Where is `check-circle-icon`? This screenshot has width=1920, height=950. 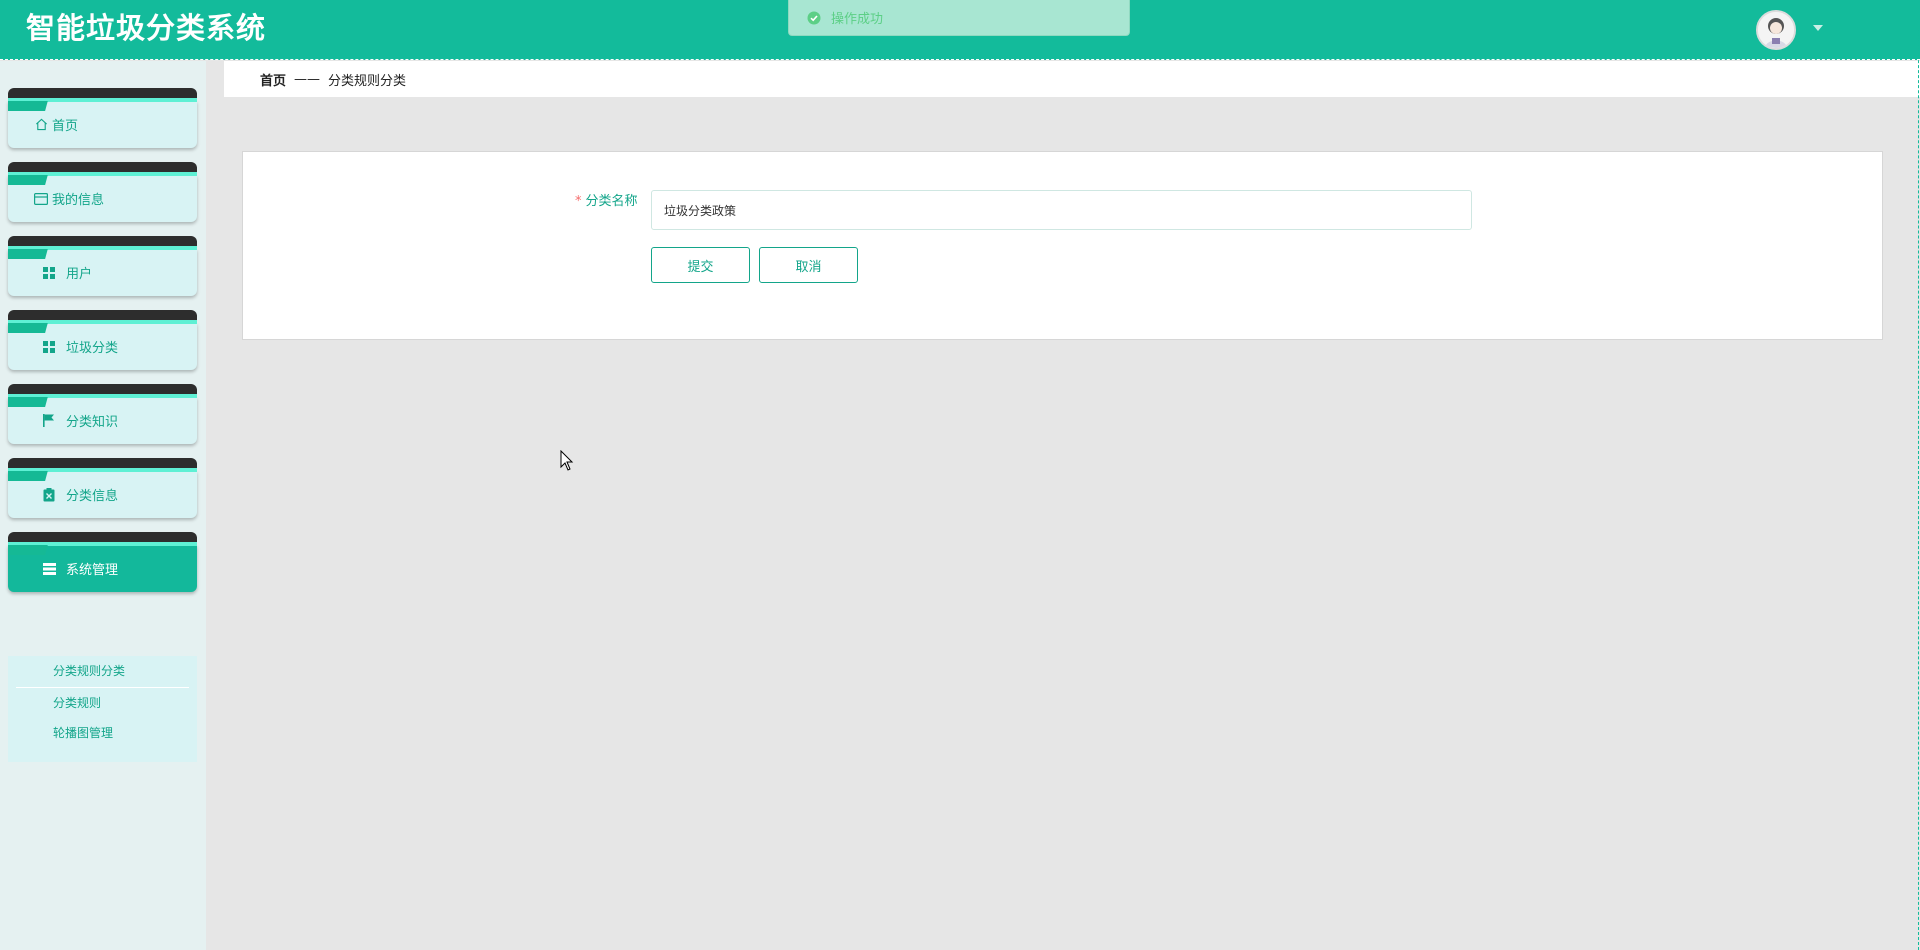 check-circle-icon is located at coordinates (814, 18).